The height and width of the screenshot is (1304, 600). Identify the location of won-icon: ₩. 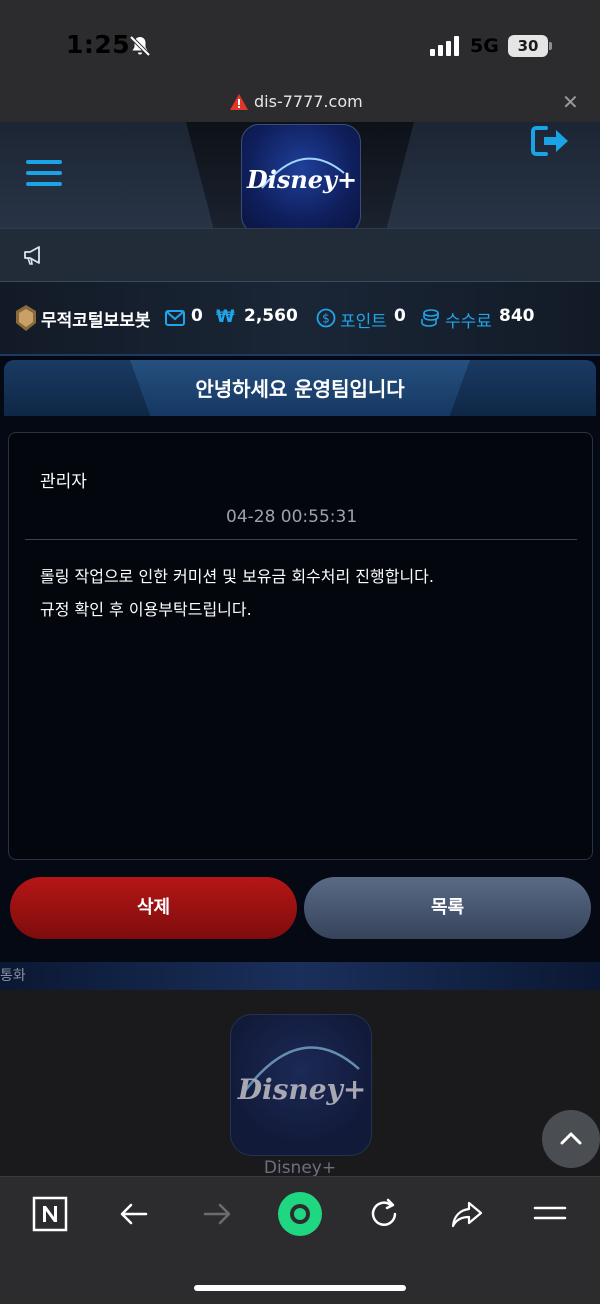
(225, 317).